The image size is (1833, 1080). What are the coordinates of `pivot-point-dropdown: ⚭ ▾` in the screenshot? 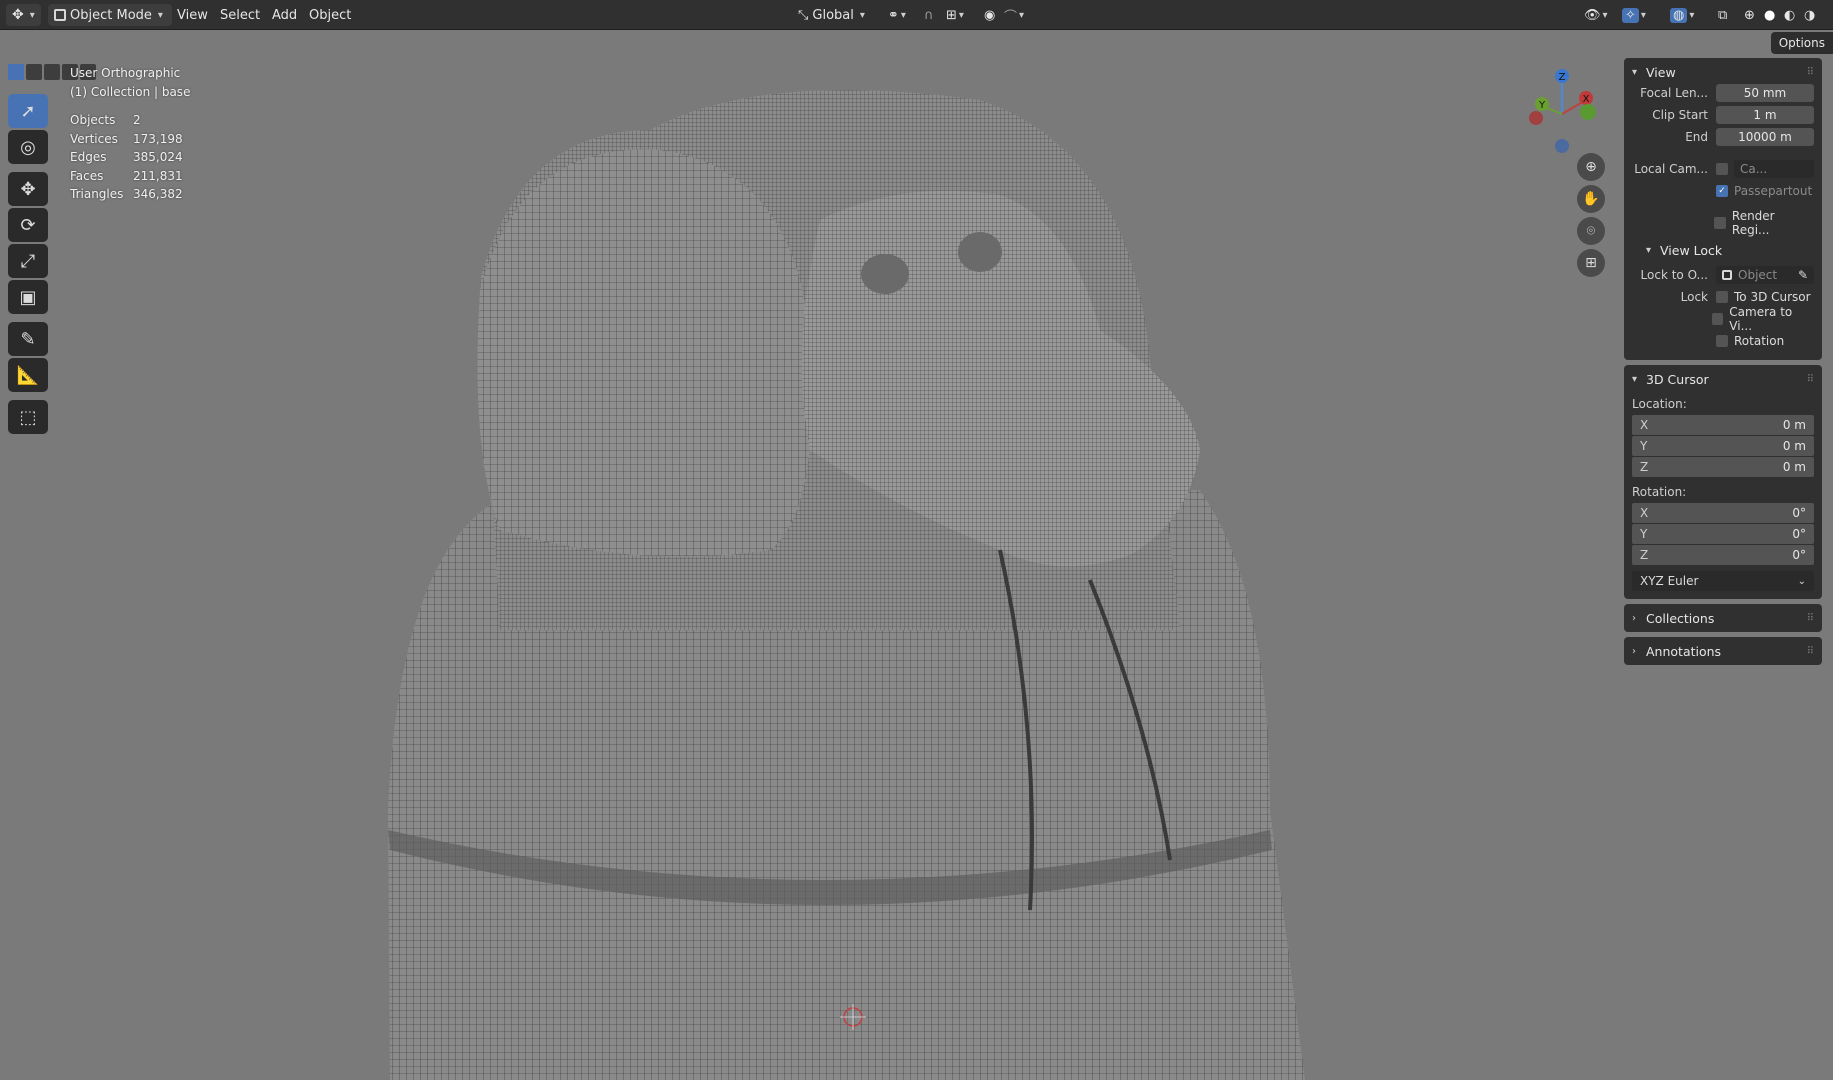 It's located at (897, 15).